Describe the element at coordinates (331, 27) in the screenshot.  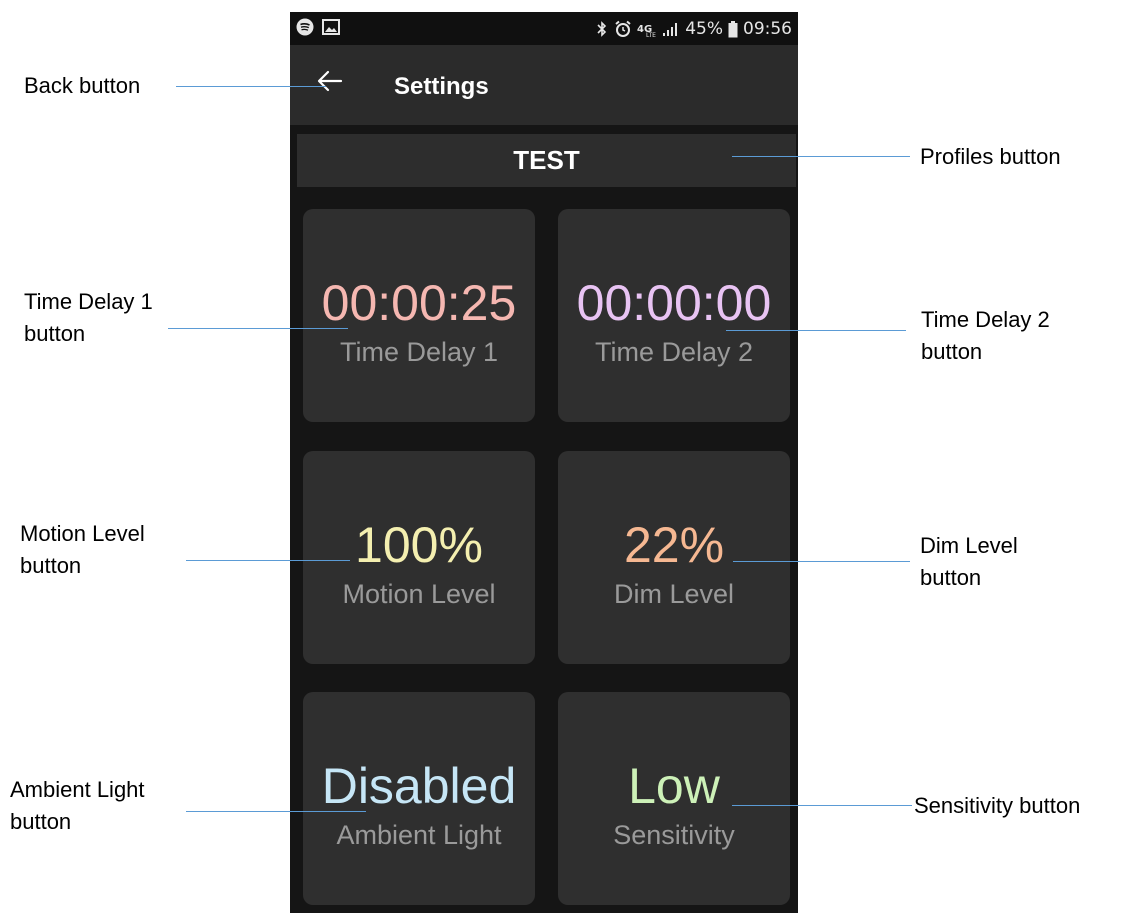
I see `image-icon` at that location.